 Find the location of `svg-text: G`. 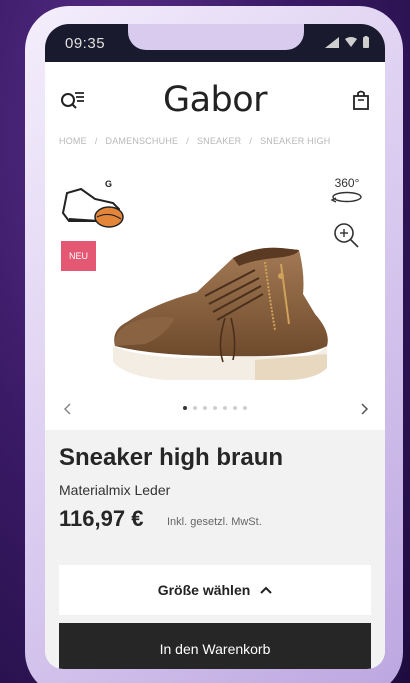

svg-text: G is located at coordinates (108, 184).